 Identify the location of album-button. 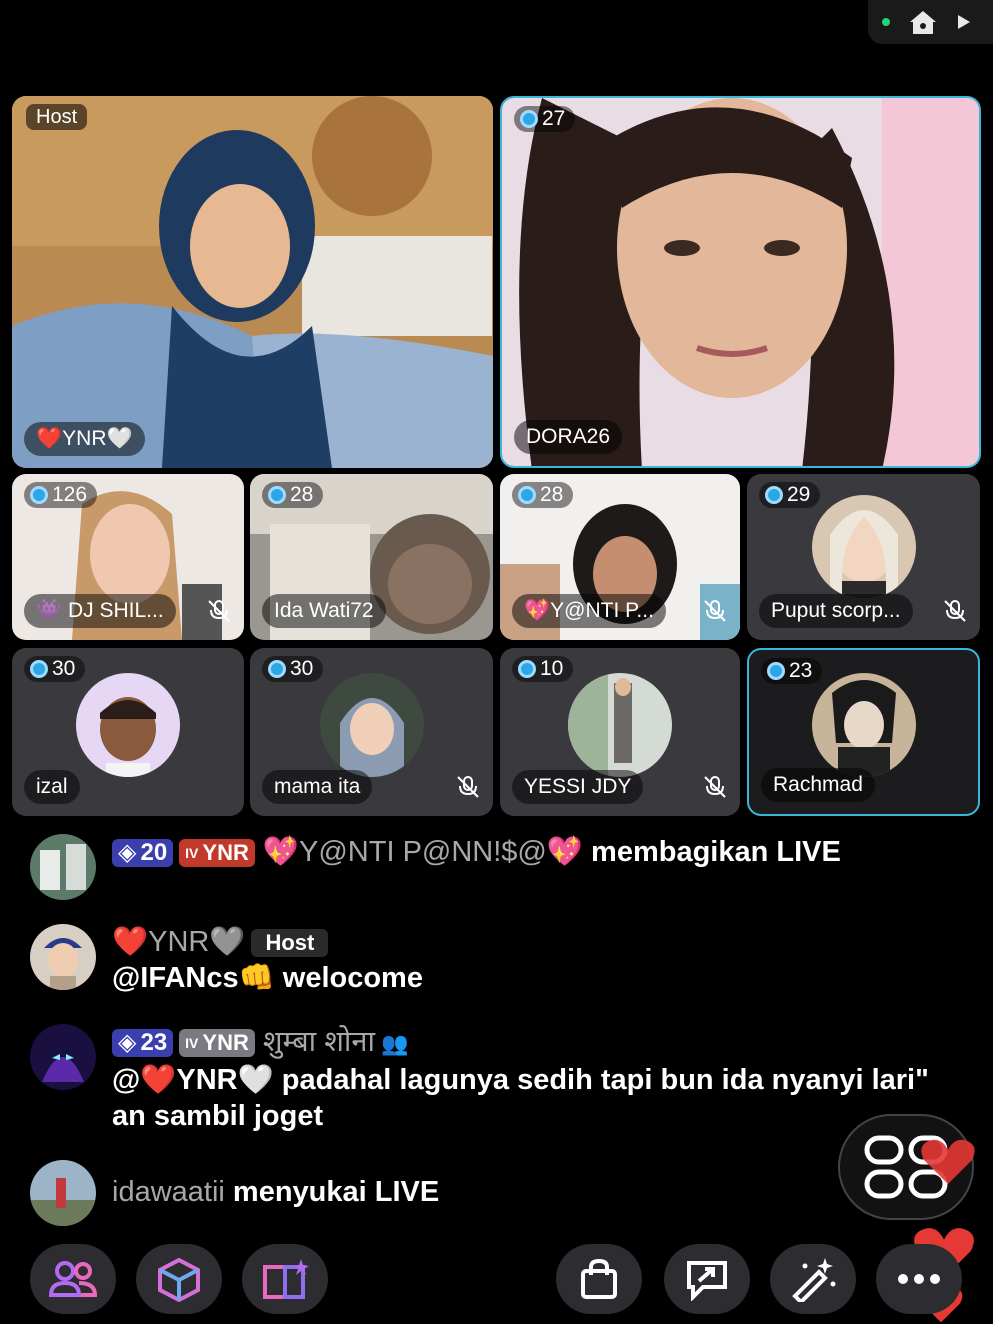
(285, 1279).